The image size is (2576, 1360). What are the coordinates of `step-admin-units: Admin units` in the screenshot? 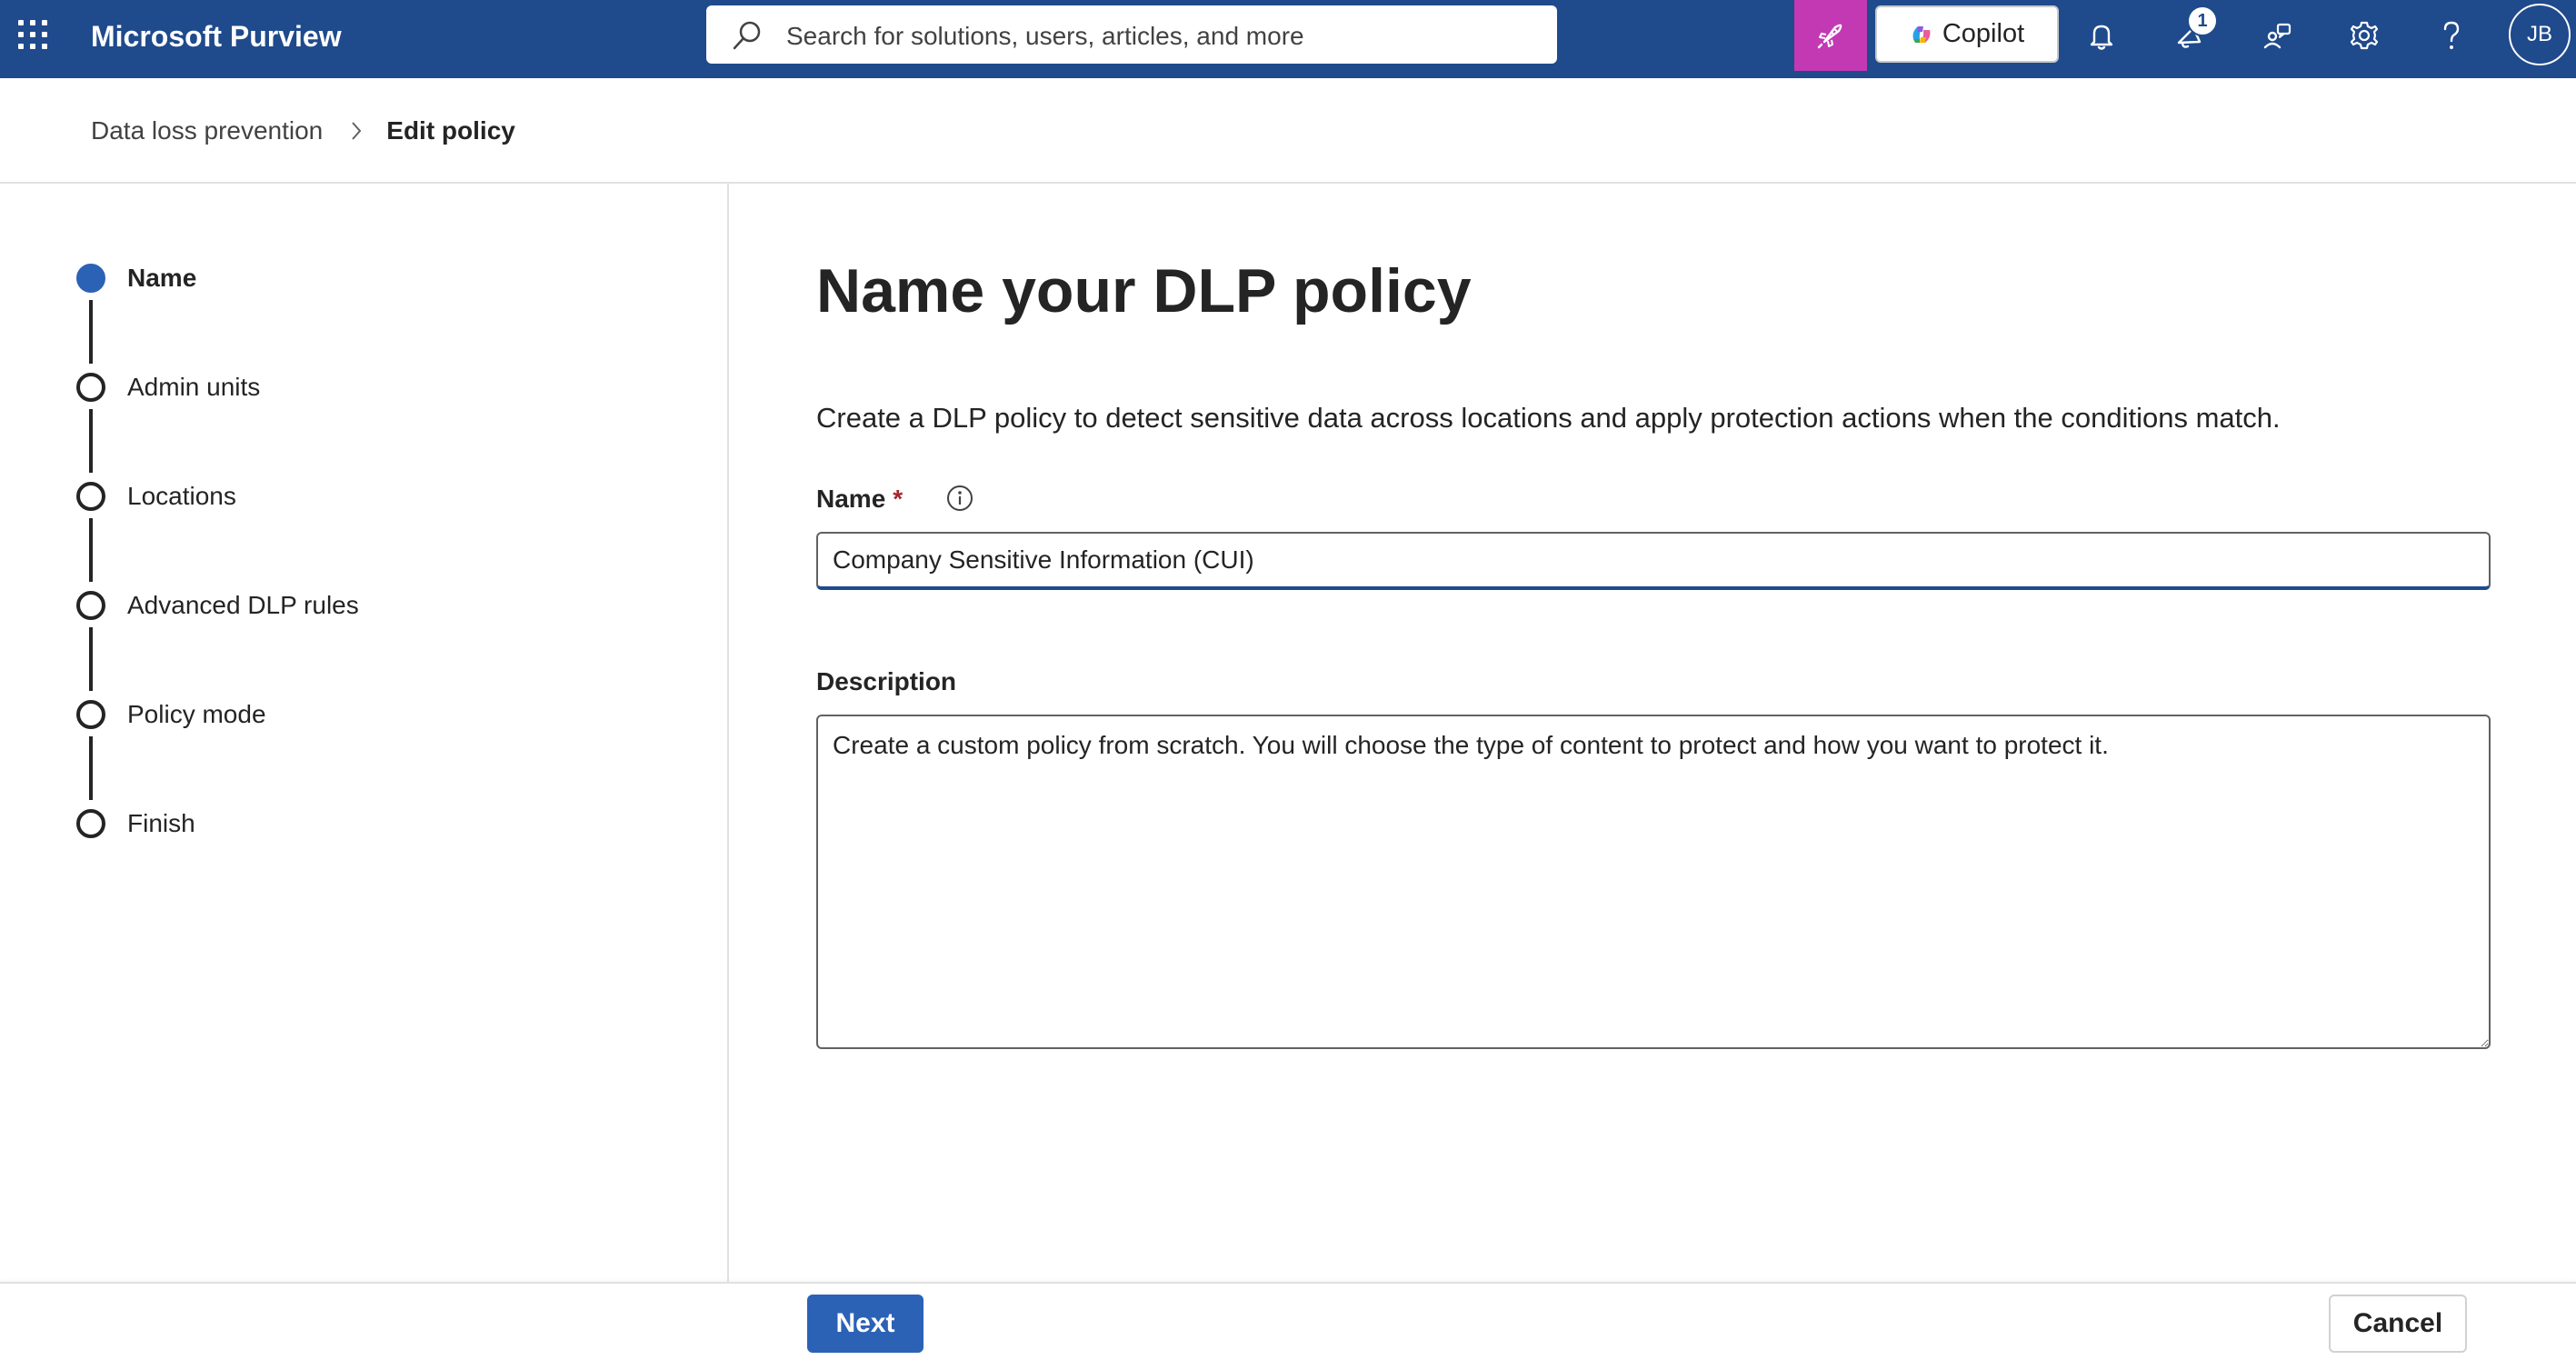 It's located at (168, 388).